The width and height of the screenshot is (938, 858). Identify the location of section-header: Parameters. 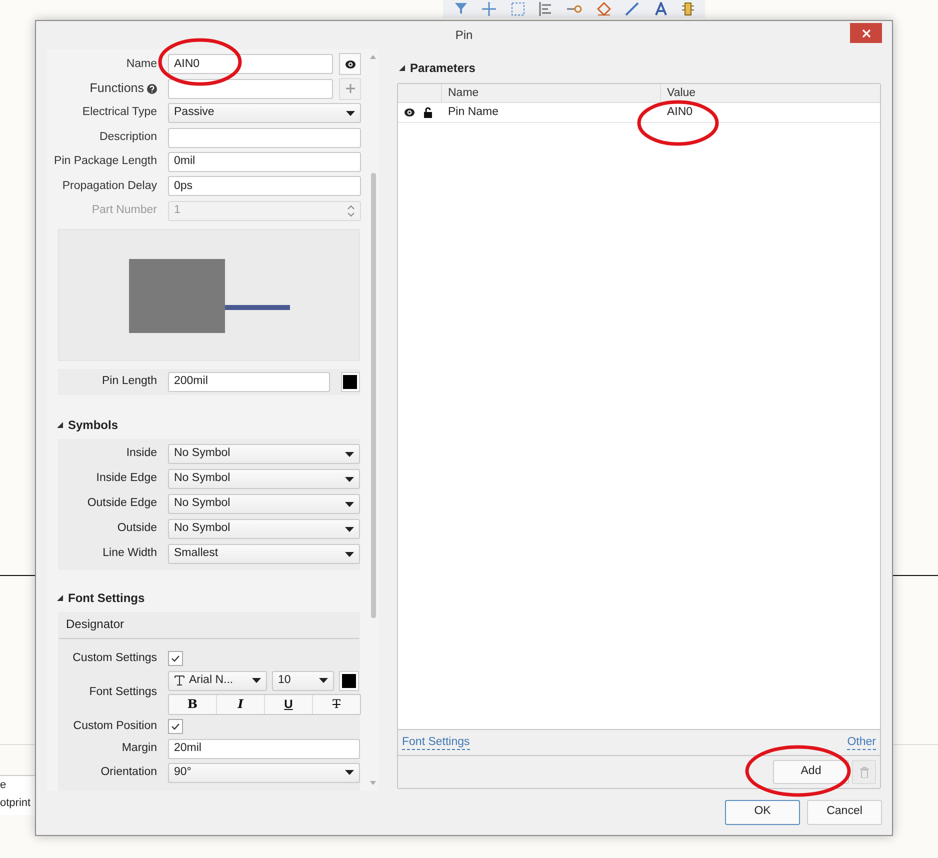
(443, 68).